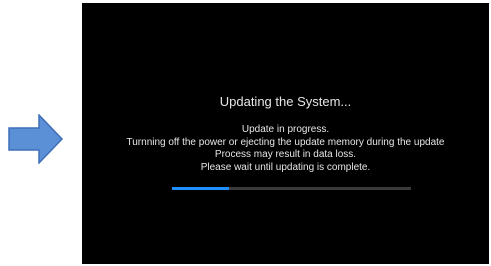 This screenshot has width=491, height=266. What do you see at coordinates (285, 154) in the screenshot?
I see `message-line-data-loss: Process may result in data loss.` at bounding box center [285, 154].